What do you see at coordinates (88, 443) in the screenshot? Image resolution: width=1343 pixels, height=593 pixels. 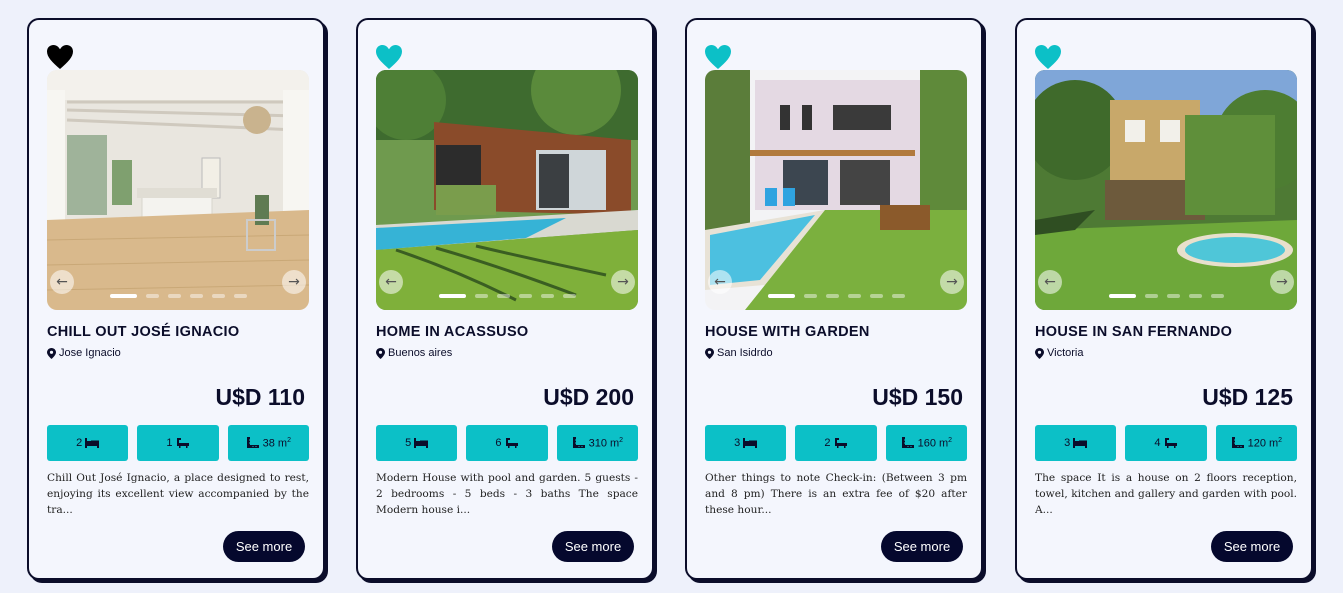 I see `bedrooms-badge: 2` at bounding box center [88, 443].